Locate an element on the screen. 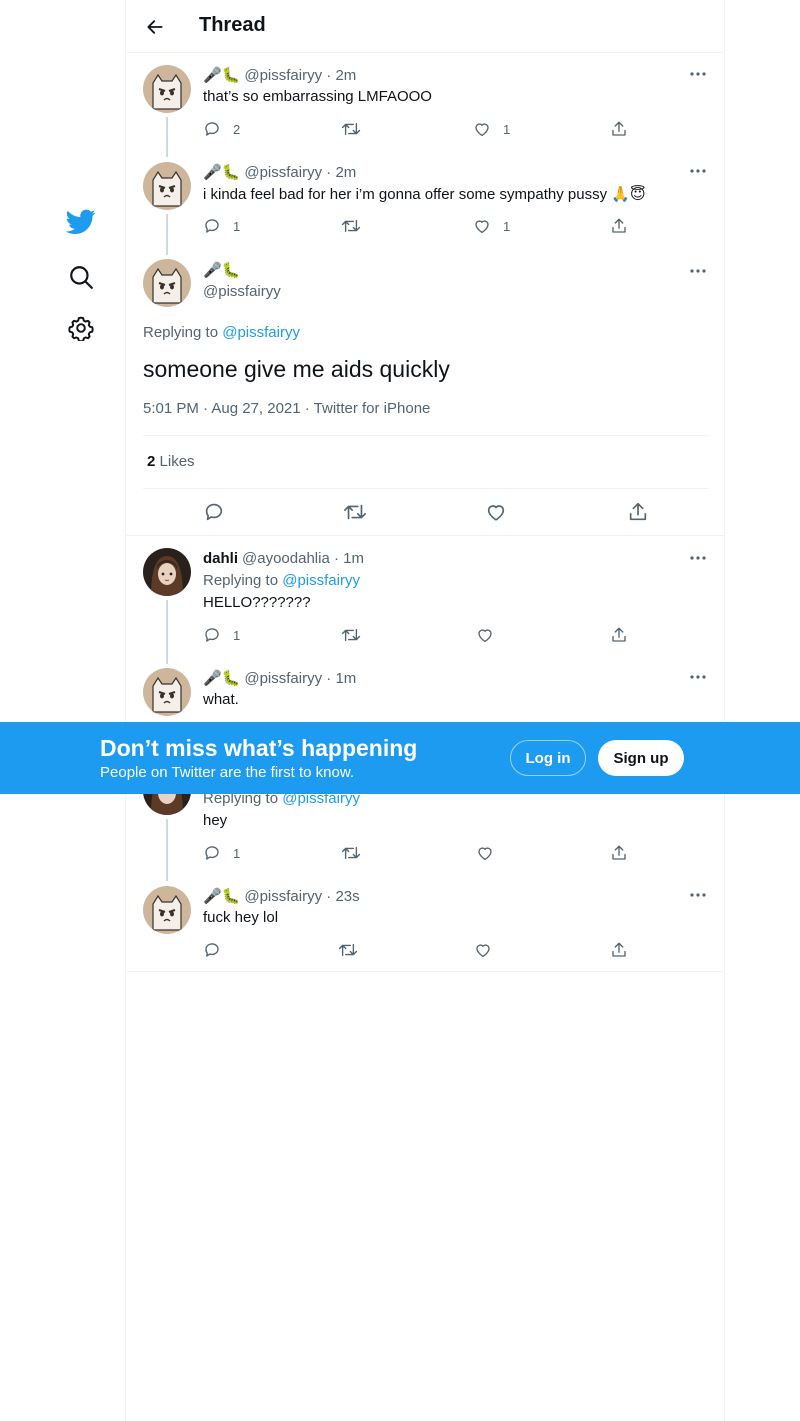  display-name: dahli is located at coordinates (220, 558).